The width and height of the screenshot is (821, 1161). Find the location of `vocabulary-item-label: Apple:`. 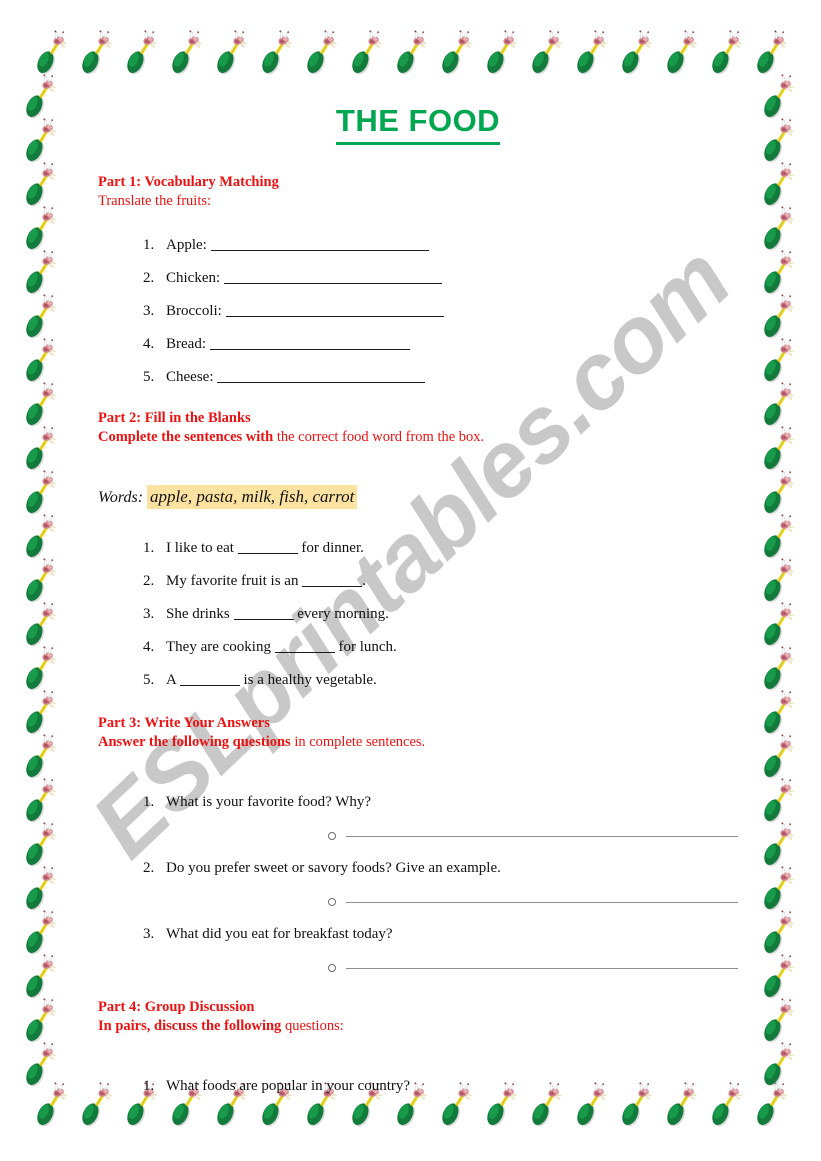

vocabulary-item-label: Apple: is located at coordinates (188, 245).